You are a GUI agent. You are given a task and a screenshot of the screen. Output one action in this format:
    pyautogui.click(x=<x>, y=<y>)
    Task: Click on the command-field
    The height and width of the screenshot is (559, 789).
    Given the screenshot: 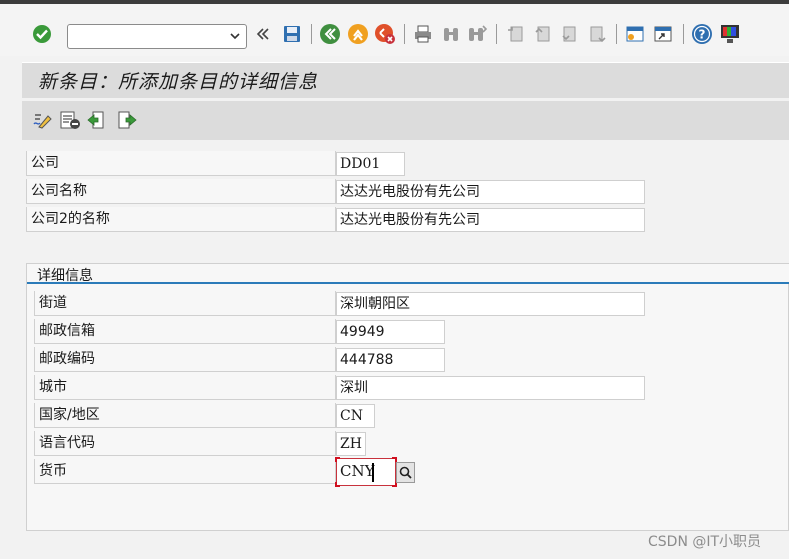 What is the action you would take?
    pyautogui.click(x=157, y=36)
    